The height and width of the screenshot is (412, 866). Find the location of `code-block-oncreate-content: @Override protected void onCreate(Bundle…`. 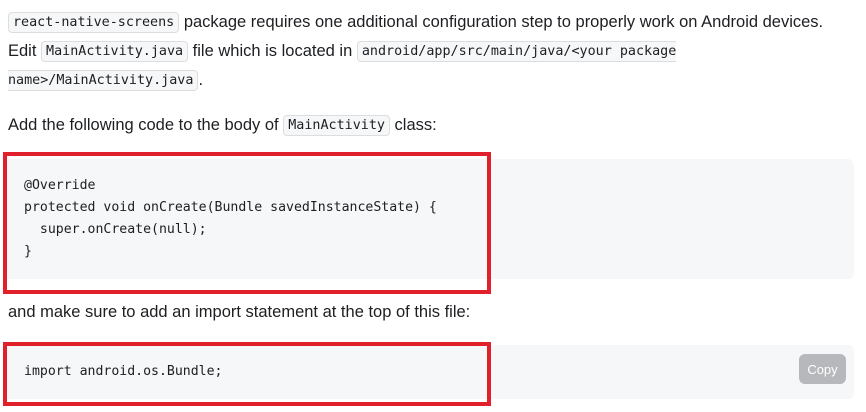

code-block-oncreate-content: @Override protected void onCreate(Bundle… is located at coordinates (230, 219).